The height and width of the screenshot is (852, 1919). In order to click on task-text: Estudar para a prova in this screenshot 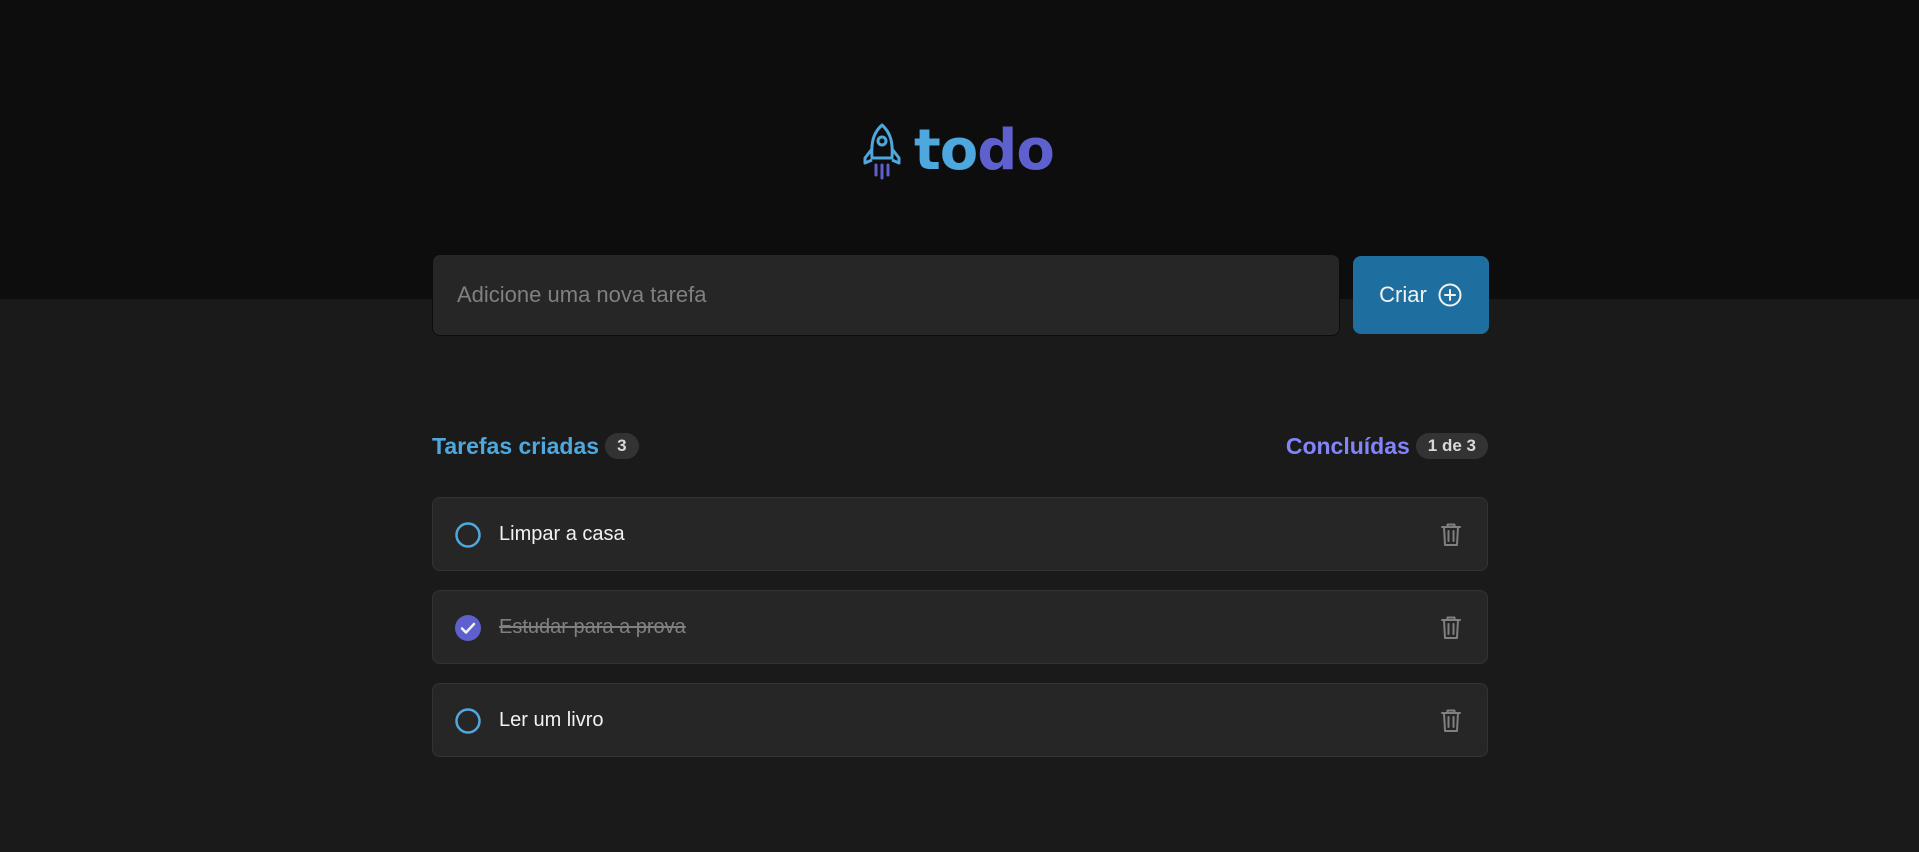, I will do `click(592, 627)`.